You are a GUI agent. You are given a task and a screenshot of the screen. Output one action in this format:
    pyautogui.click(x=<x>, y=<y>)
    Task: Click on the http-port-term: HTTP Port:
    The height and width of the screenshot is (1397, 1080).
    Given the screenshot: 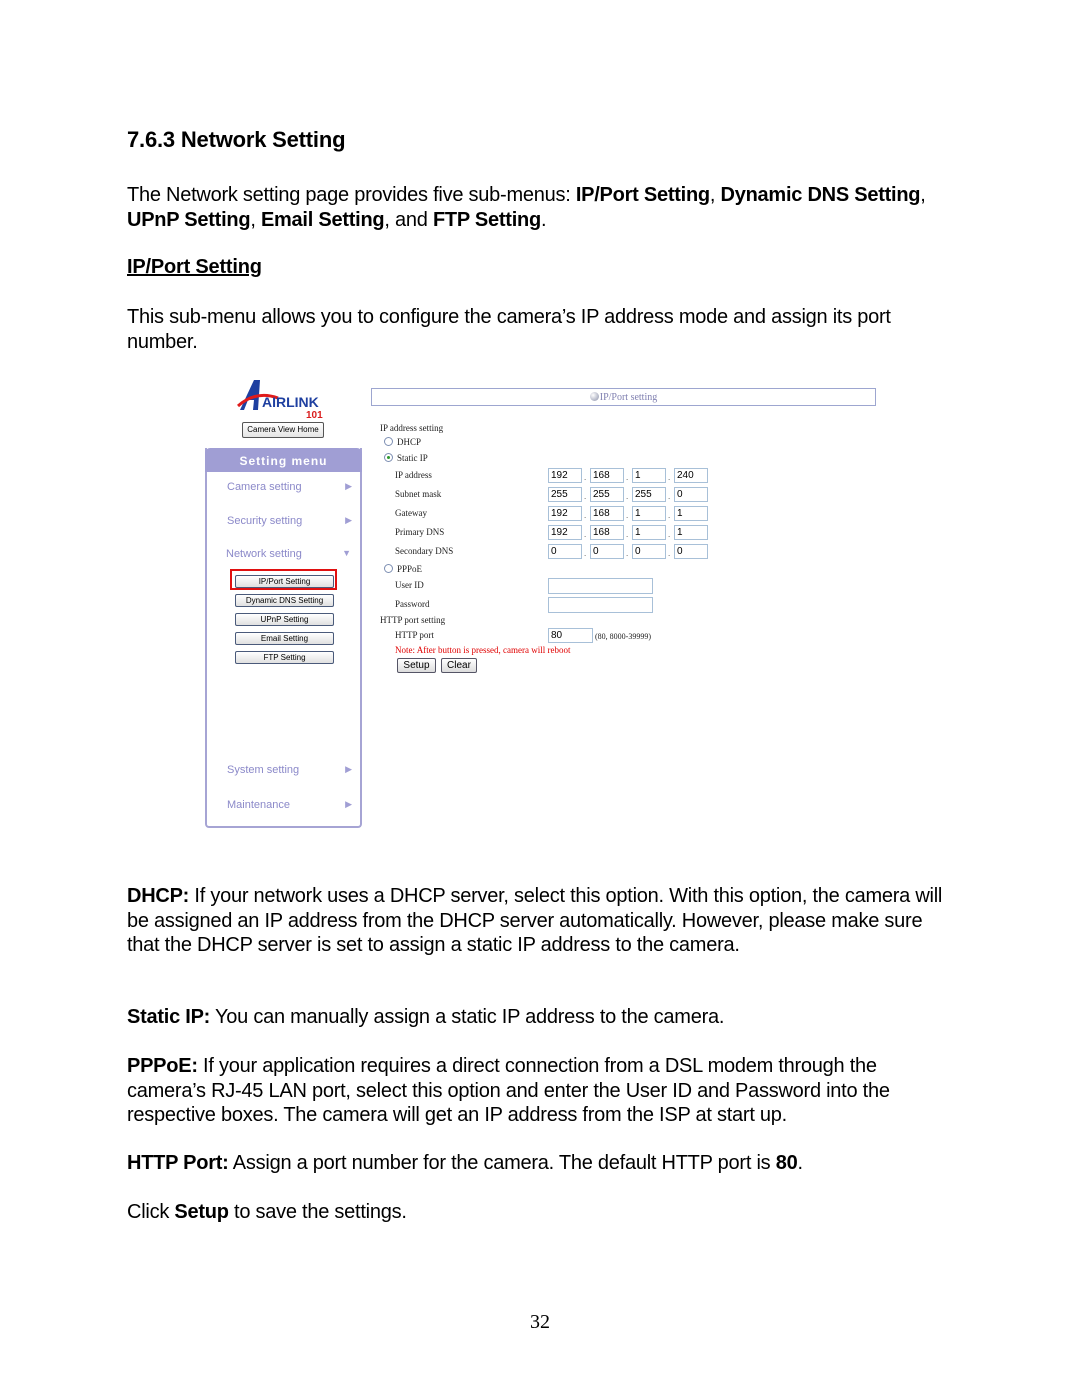 What is the action you would take?
    pyautogui.click(x=178, y=1163)
    